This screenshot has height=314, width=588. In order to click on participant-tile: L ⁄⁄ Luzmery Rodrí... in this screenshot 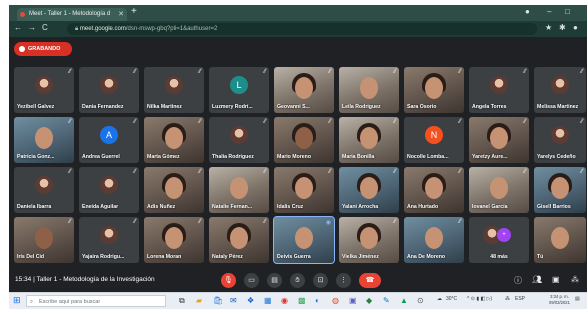, I will do `click(239, 90)`.